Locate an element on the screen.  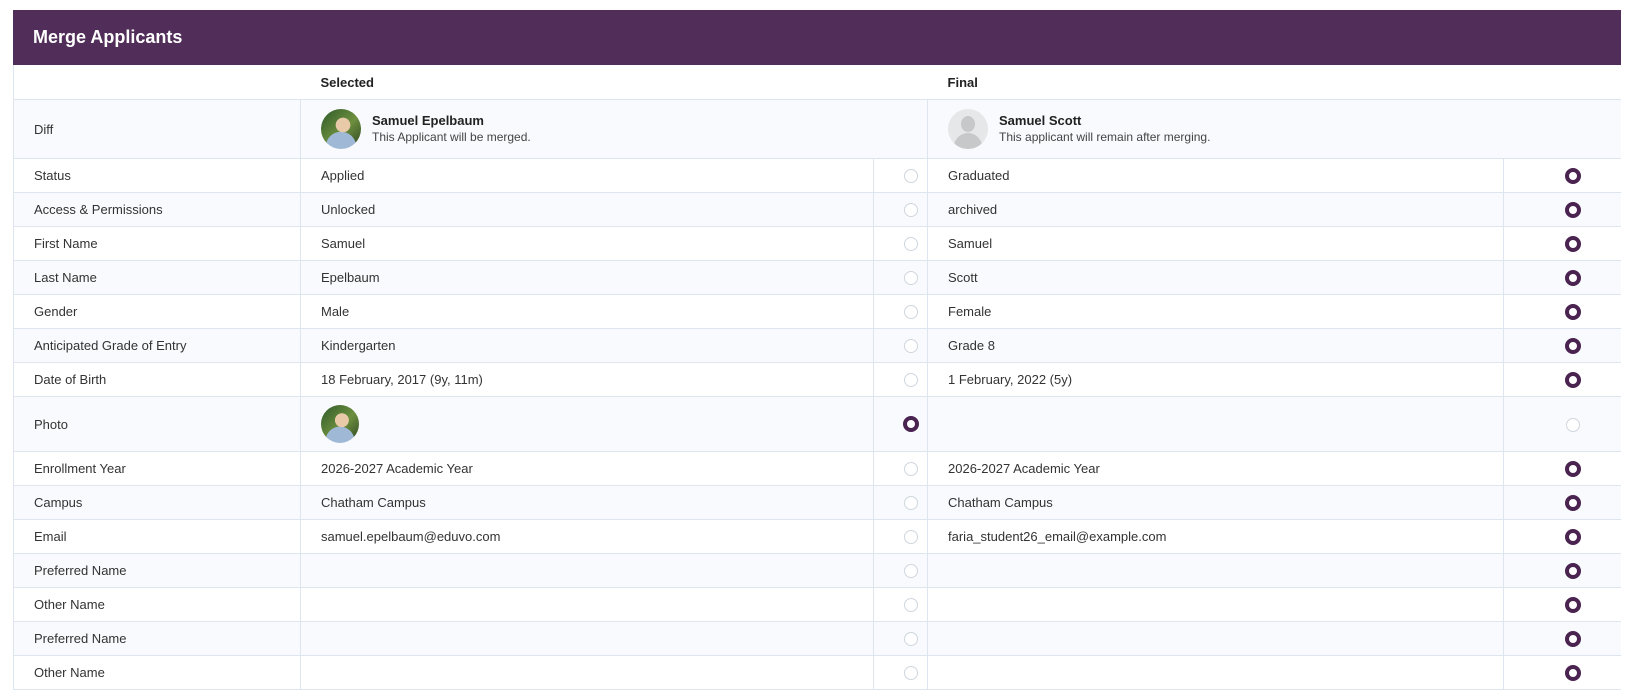
selected-value: Applied is located at coordinates (587, 175).